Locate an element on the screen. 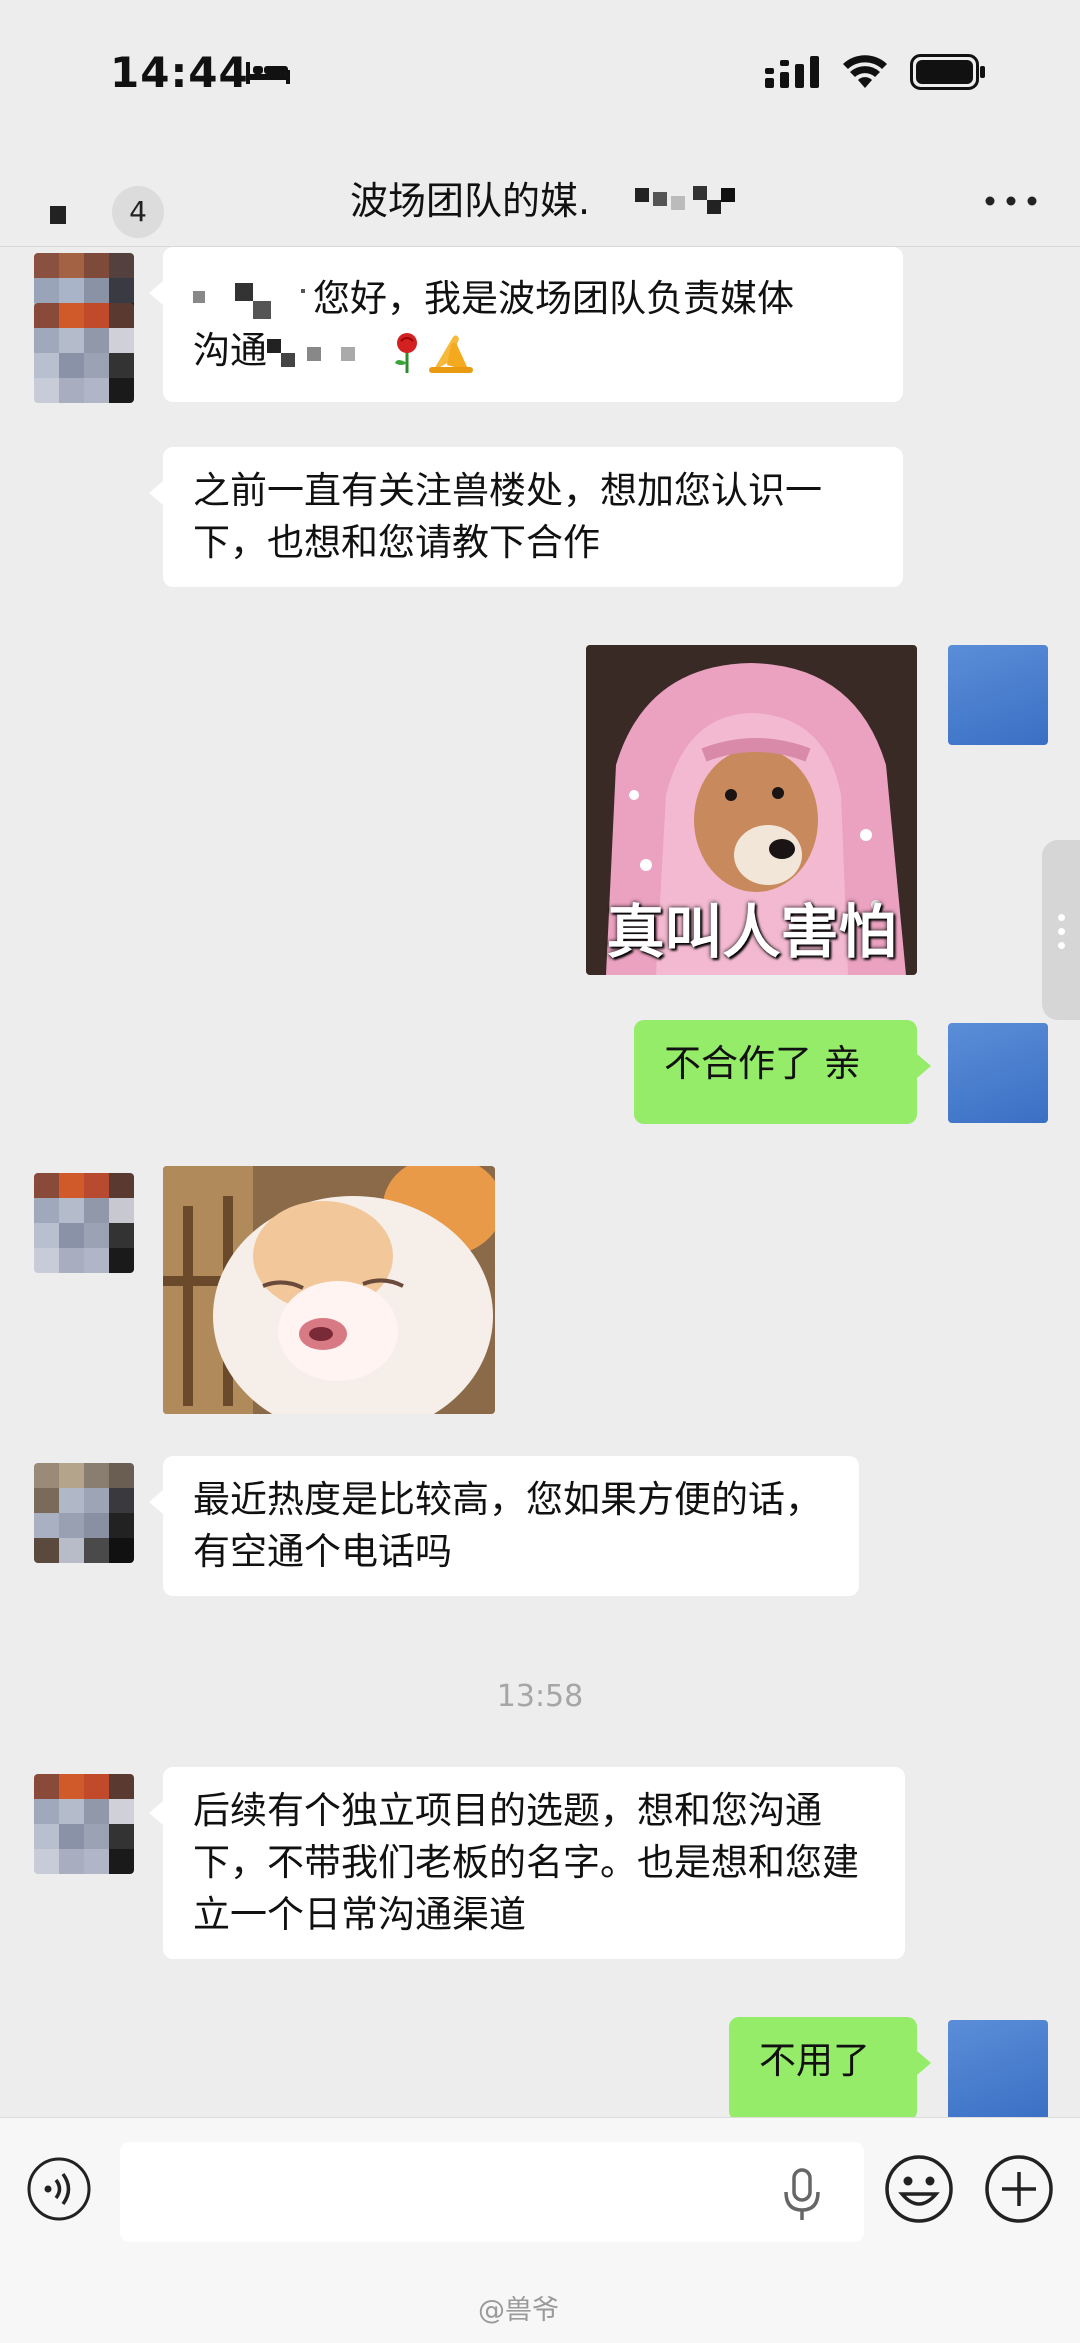 This screenshot has width=1080, height=2343. message-bubble: 最近热度是比较高，您如果方便的话，有空通个电话吗 is located at coordinates (504, 1526).